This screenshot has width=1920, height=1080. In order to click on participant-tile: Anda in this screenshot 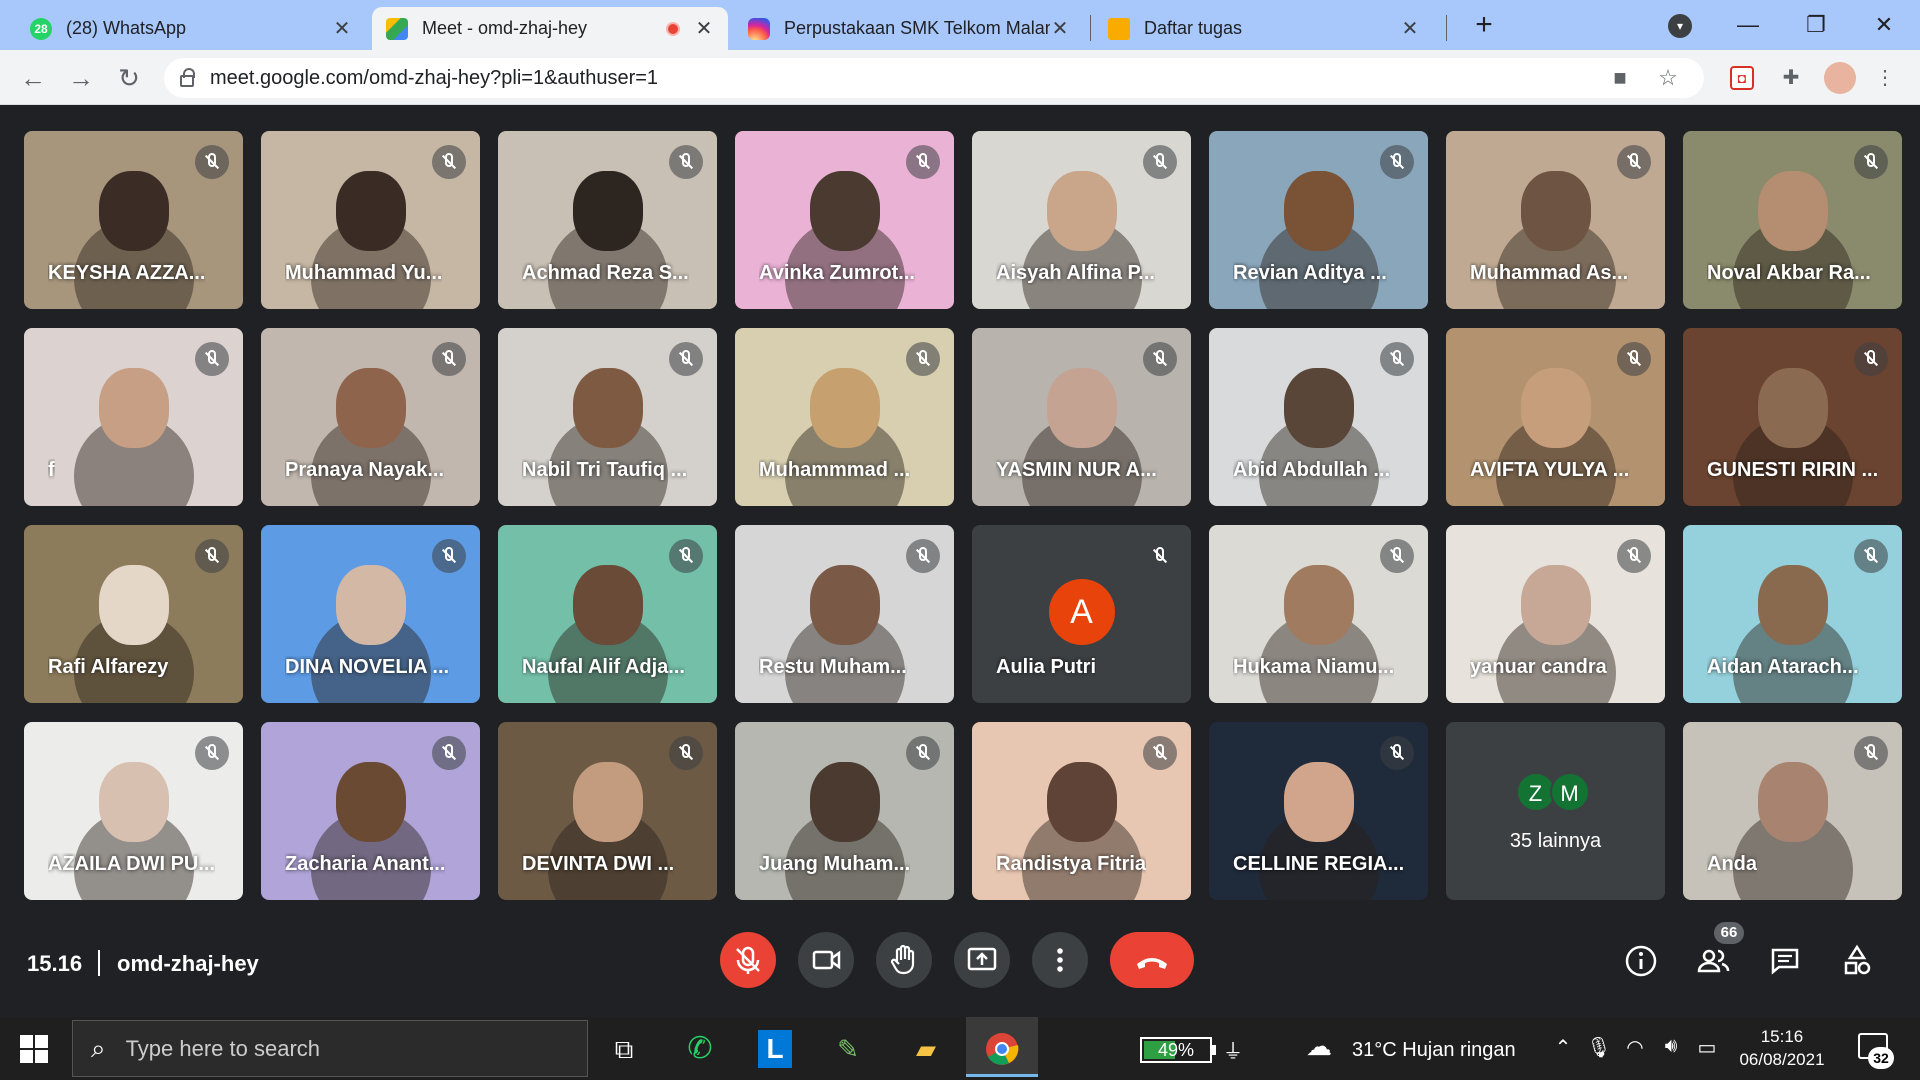, I will do `click(1792, 811)`.